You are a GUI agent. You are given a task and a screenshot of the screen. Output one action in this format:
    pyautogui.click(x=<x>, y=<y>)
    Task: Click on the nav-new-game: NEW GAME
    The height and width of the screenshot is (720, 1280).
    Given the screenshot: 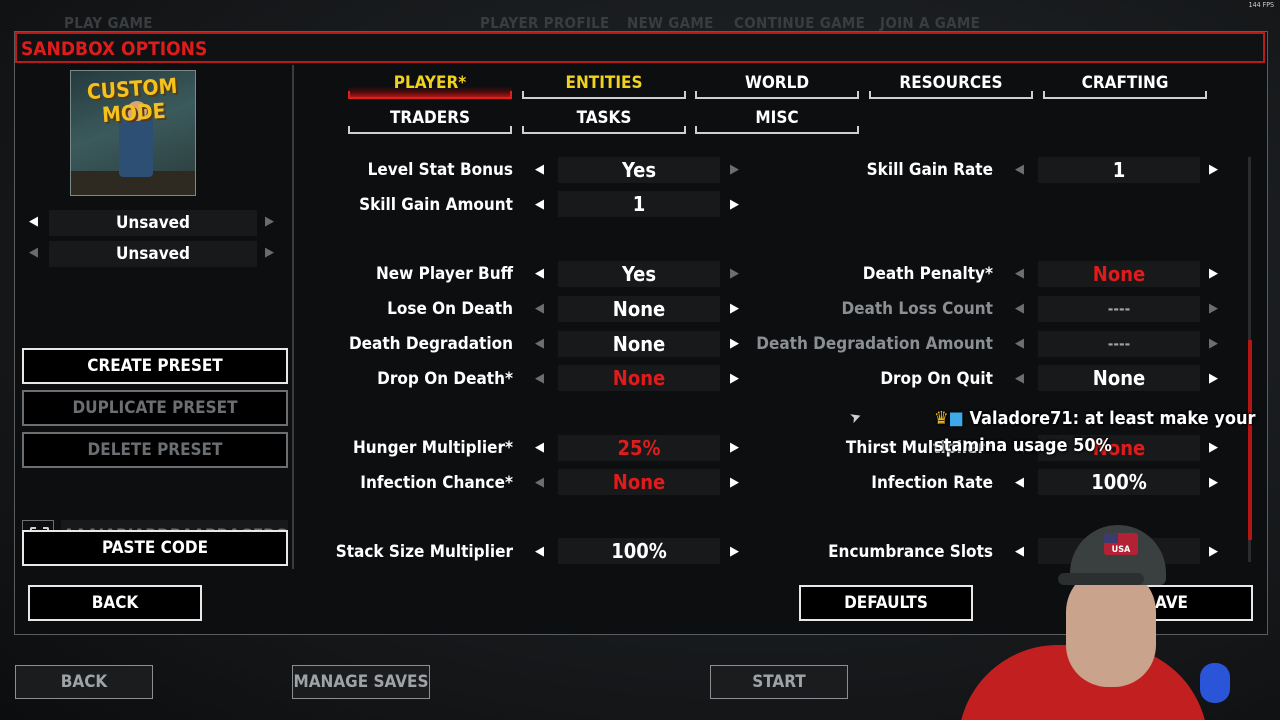 What is the action you would take?
    pyautogui.click(x=670, y=23)
    